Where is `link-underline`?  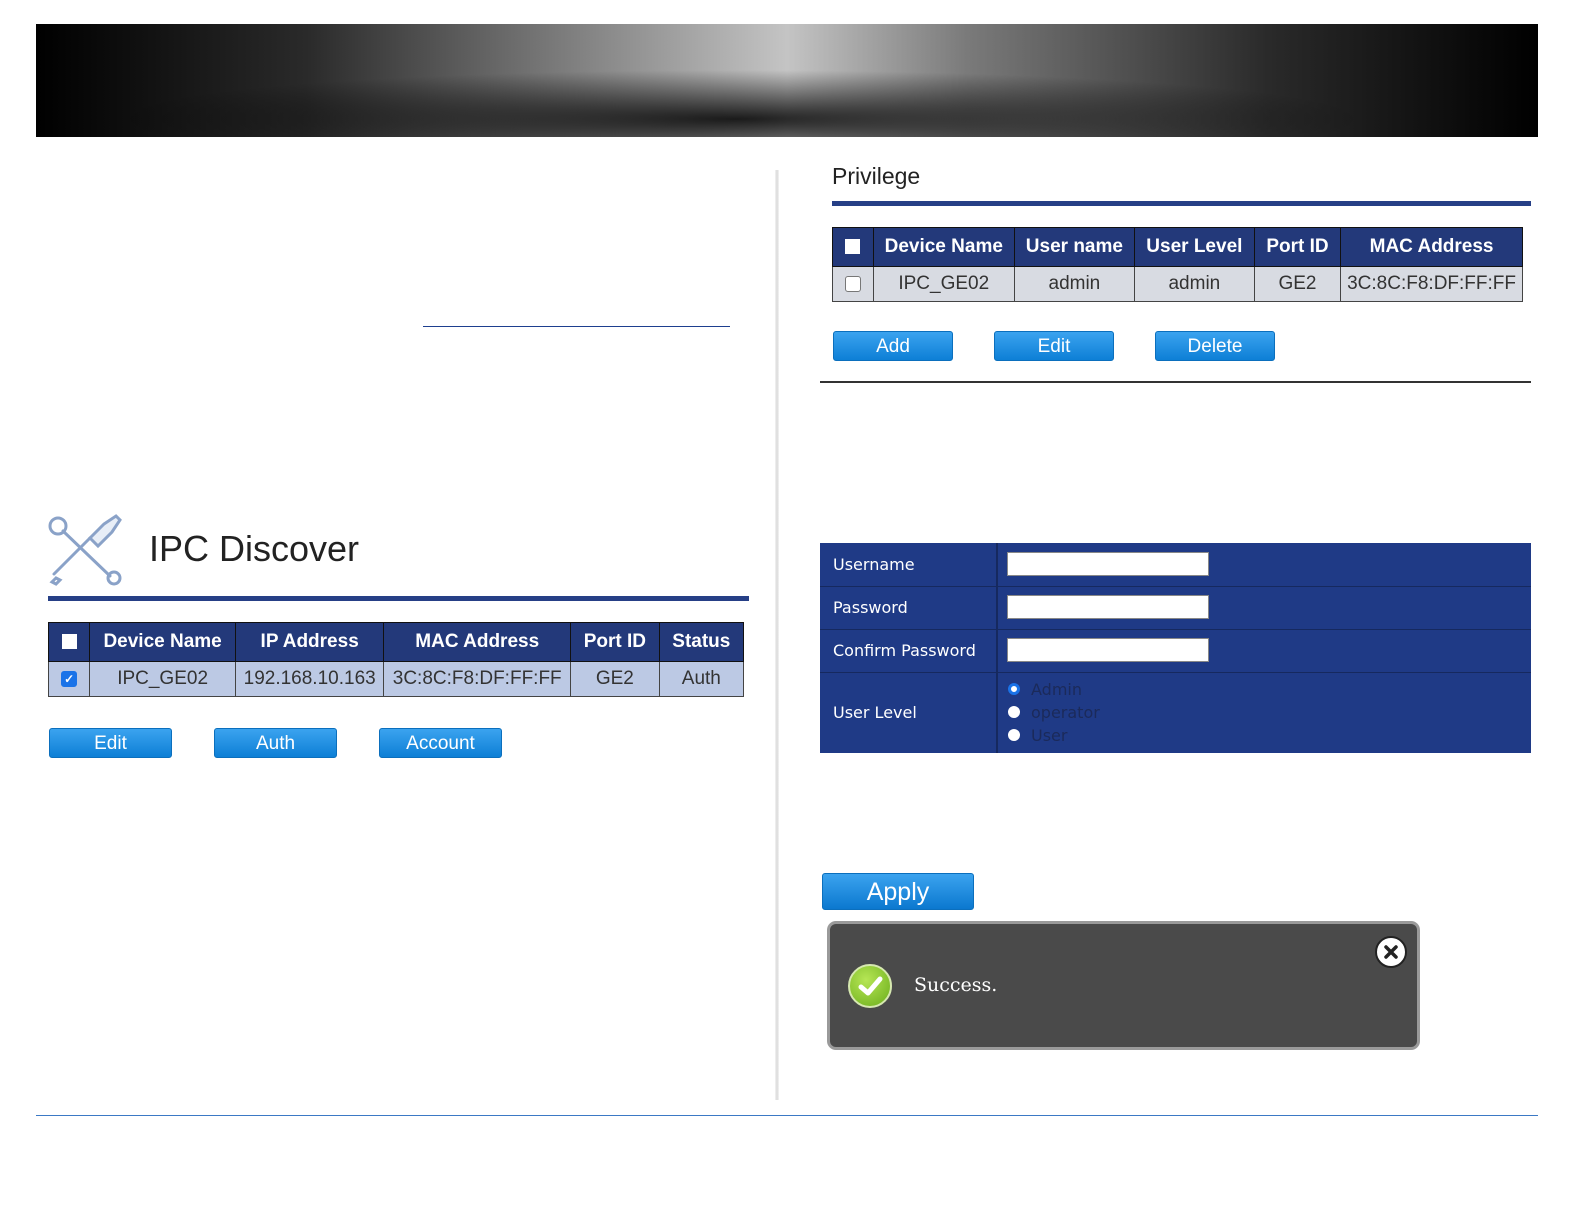
link-underline is located at coordinates (576, 326).